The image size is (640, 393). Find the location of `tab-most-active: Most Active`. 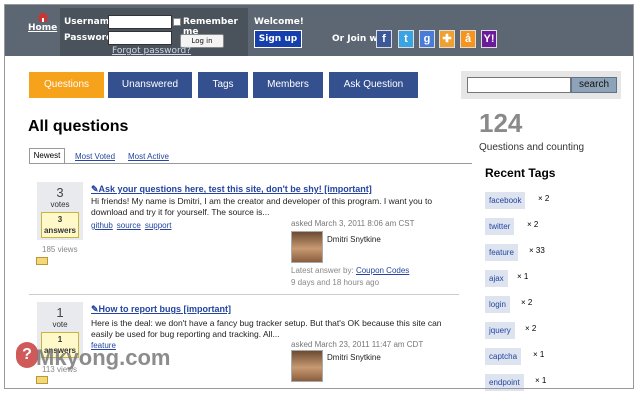

tab-most-active: Most Active is located at coordinates (148, 156).